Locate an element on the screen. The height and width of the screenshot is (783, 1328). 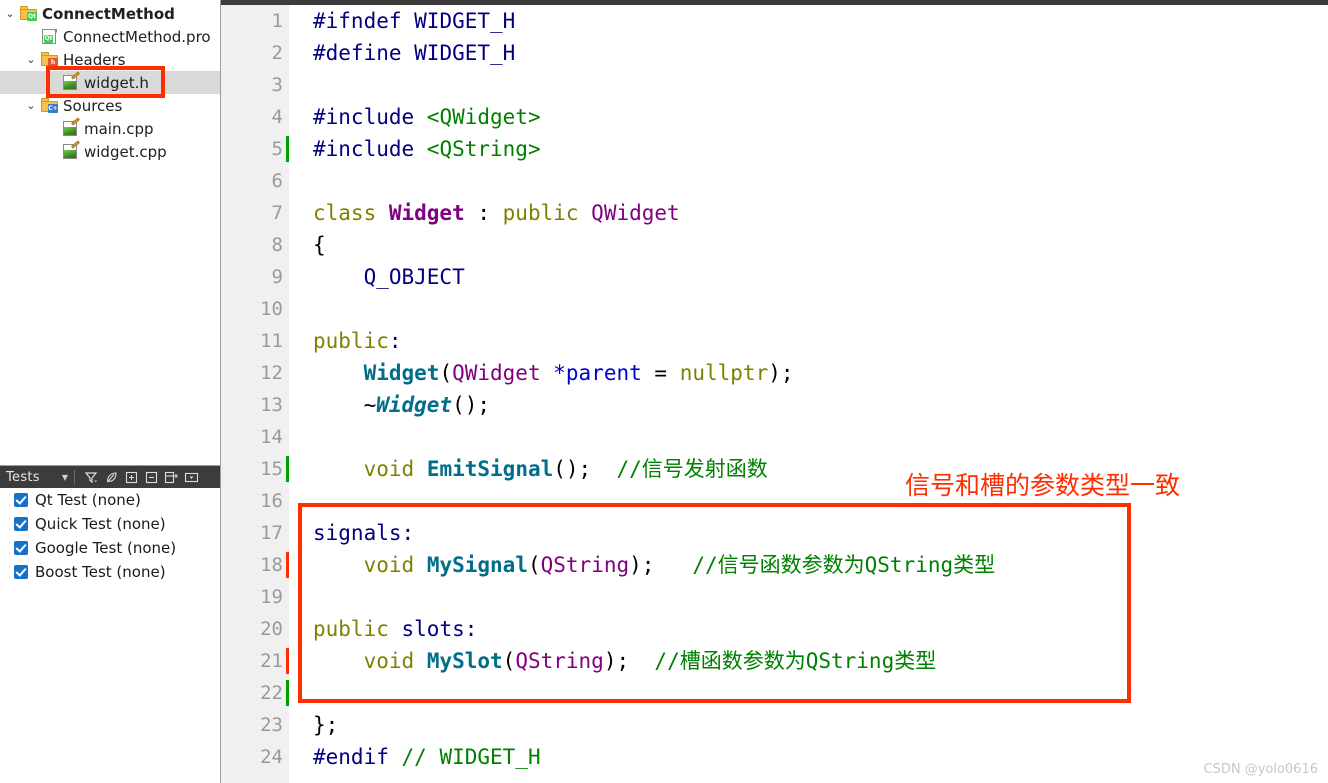
code-line: #include <QWidget> is located at coordinates (820, 117).